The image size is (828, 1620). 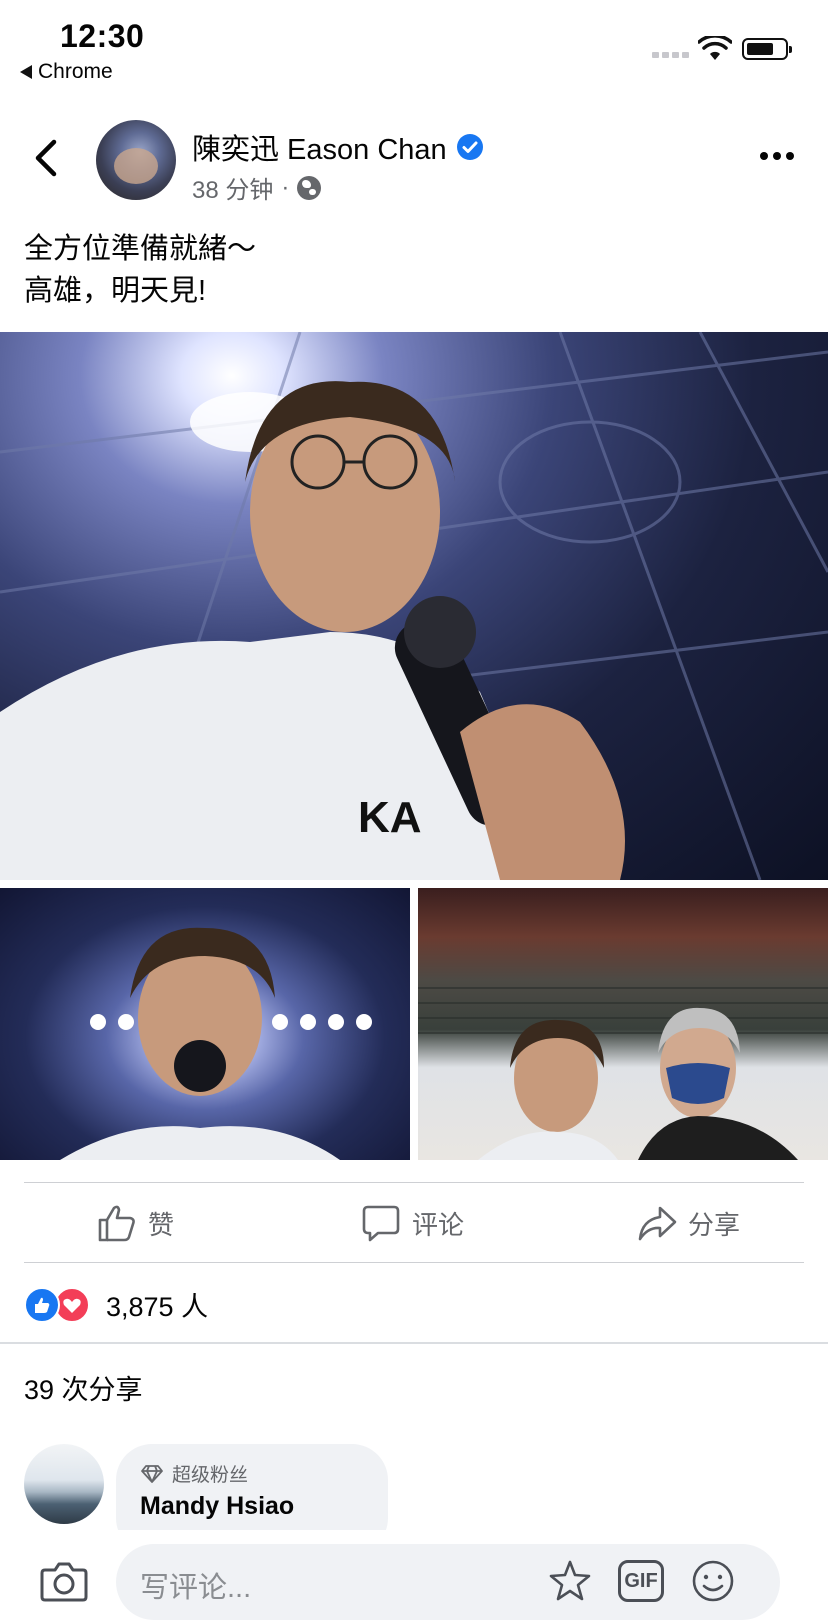 What do you see at coordinates (140, 249) in the screenshot?
I see `post-text-line: 全方位準備就緒～` at bounding box center [140, 249].